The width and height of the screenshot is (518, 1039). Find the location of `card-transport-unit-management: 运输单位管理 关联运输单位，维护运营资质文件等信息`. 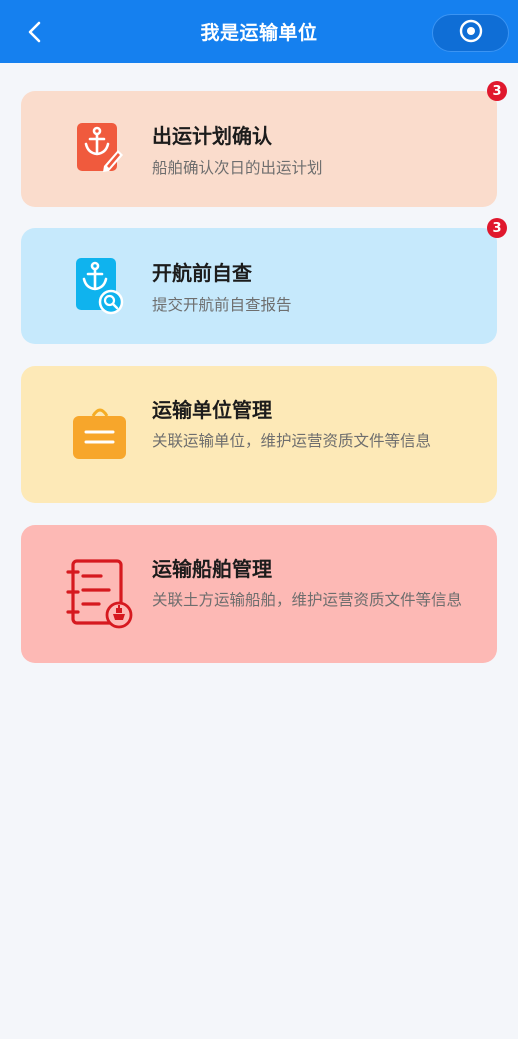

card-transport-unit-management: 运输单位管理 关联运输单位，维护运营资质文件等信息 is located at coordinates (259, 434).